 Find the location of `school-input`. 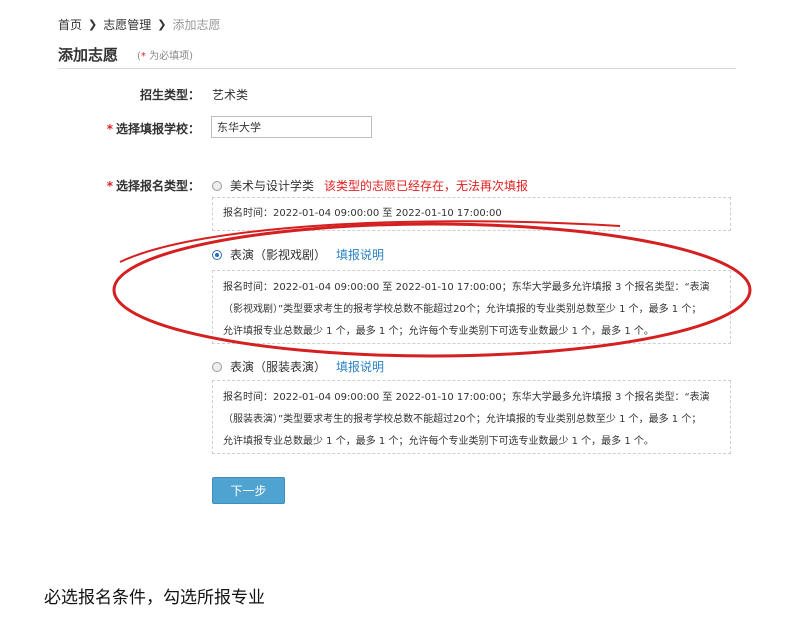

school-input is located at coordinates (291, 127).